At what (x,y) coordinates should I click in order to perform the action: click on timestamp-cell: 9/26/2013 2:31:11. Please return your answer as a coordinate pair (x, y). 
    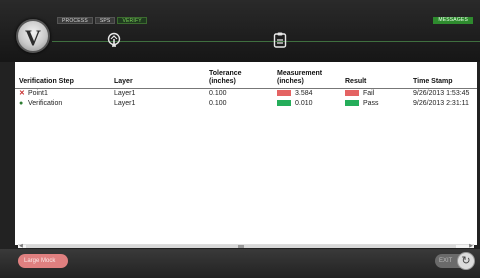
    Looking at the image, I should click on (441, 103).